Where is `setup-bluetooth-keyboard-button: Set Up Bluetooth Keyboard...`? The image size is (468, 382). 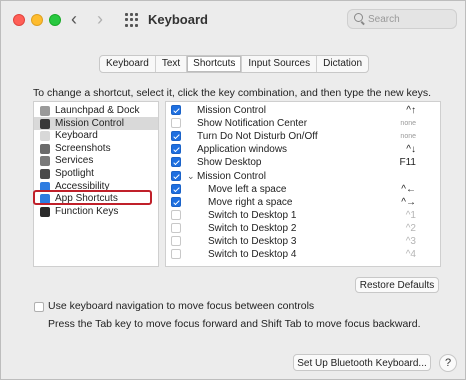
setup-bluetooth-keyboard-button: Set Up Bluetooth Keyboard... is located at coordinates (362, 362).